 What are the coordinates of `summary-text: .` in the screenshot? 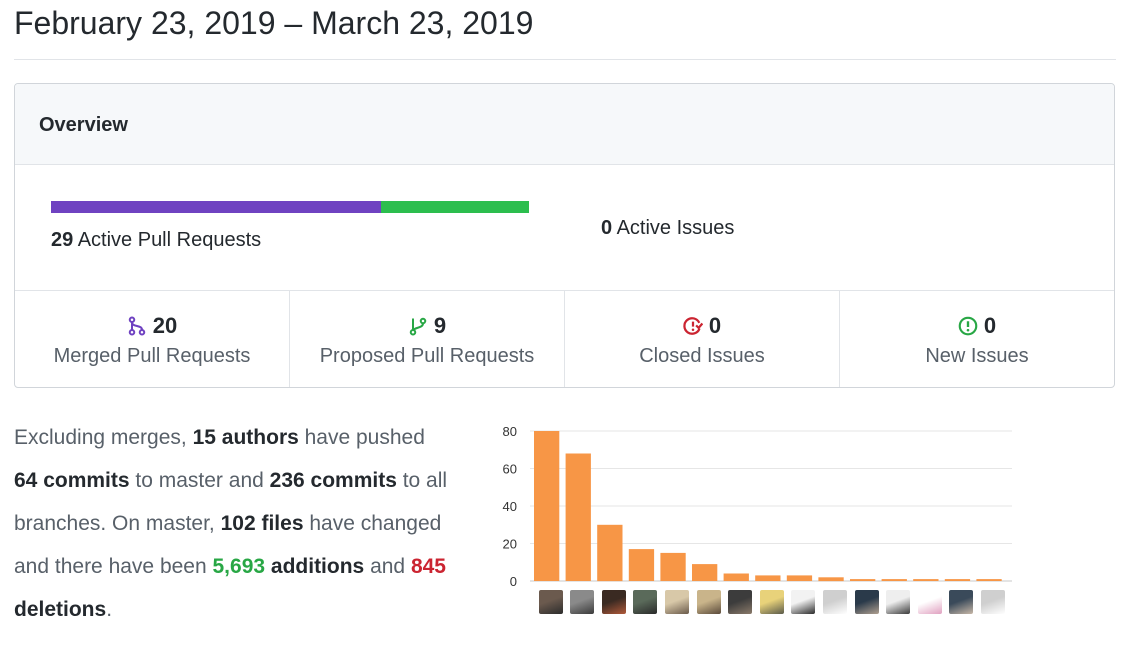 It's located at (109, 609).